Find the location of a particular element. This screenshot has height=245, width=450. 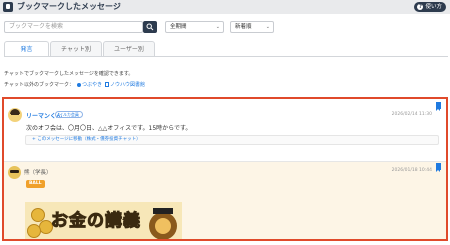

other-bookmarks: チャット以外のブックマーク： つぶやき ノウハウ図書館 is located at coordinates (74, 84).